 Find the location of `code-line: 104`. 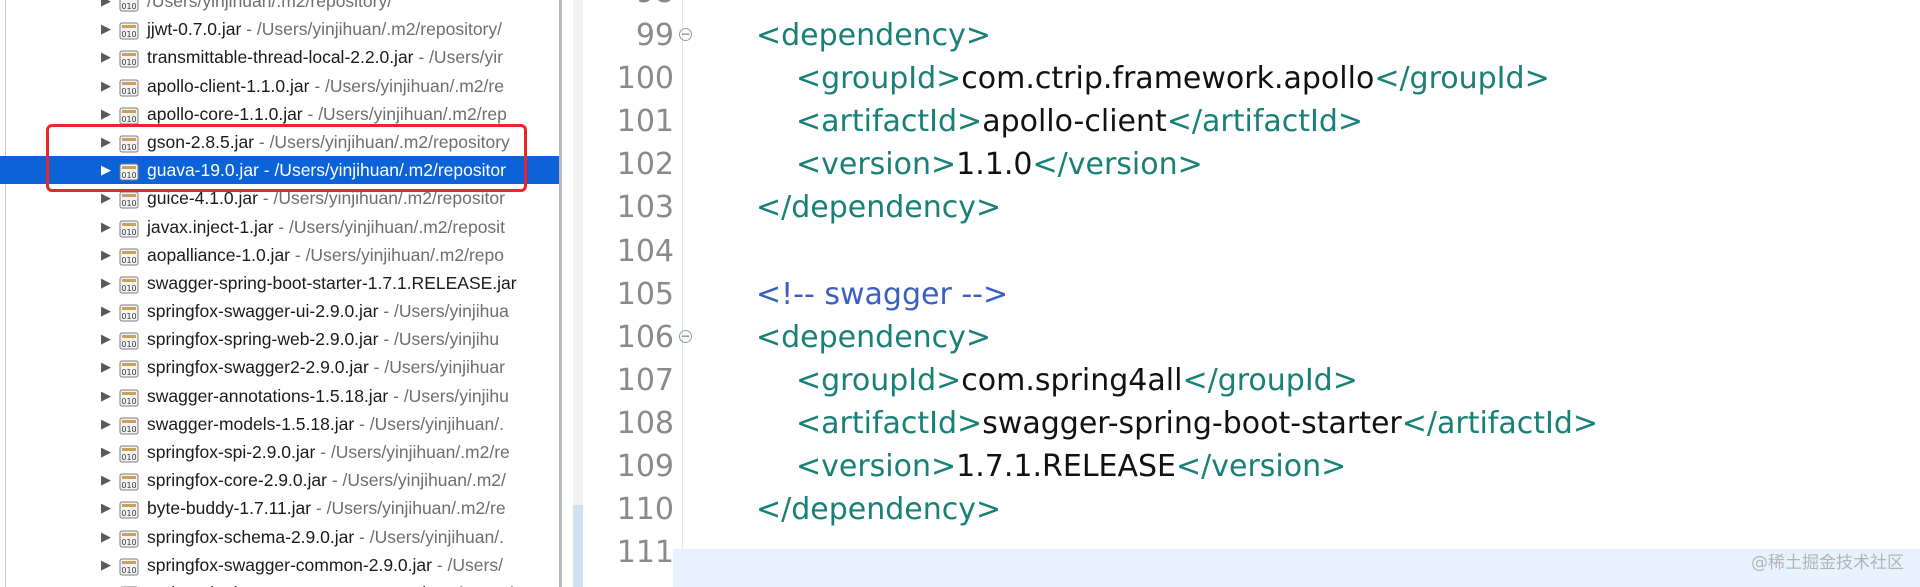

code-line: 104 is located at coordinates (1241, 251).